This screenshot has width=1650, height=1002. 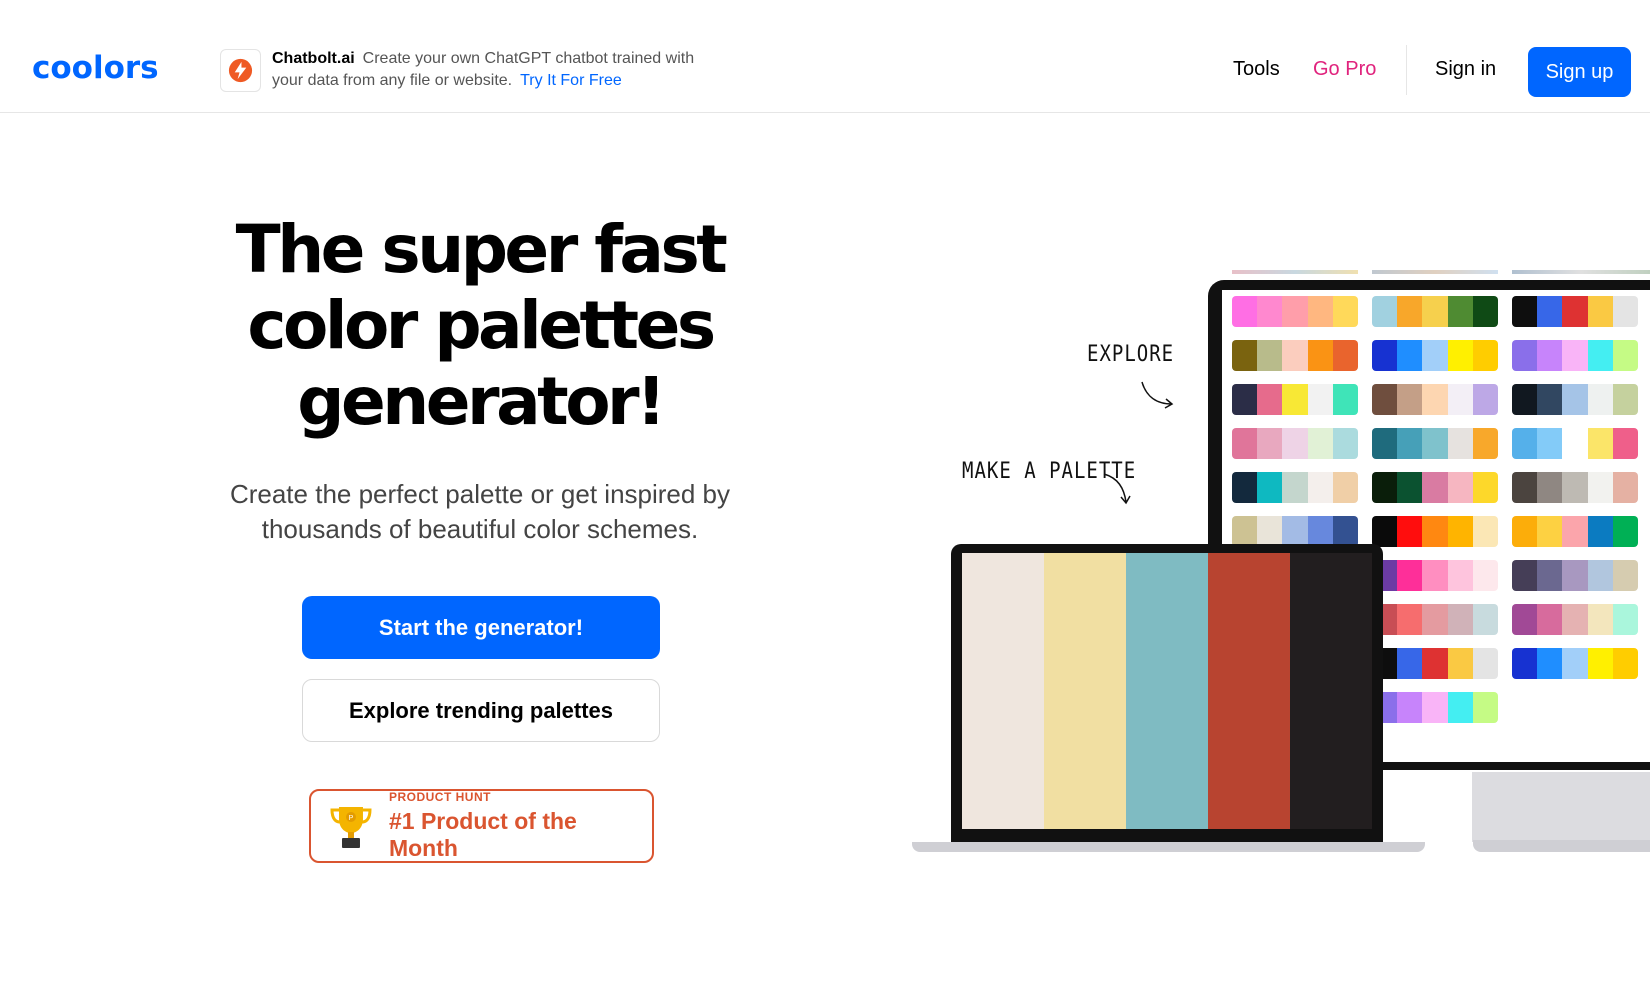 What do you see at coordinates (1465, 69) in the screenshot?
I see `sign-in-link: Sign in` at bounding box center [1465, 69].